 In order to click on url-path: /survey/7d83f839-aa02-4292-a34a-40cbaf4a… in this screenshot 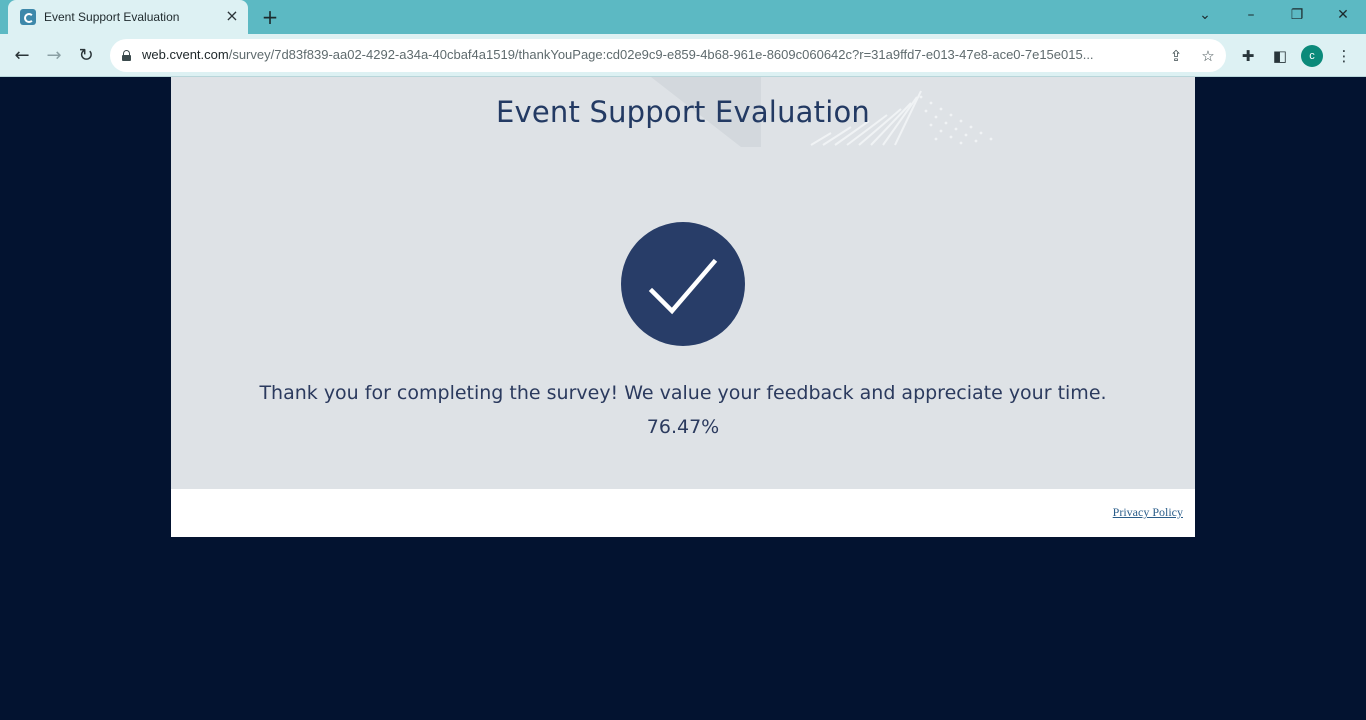, I will do `click(661, 54)`.